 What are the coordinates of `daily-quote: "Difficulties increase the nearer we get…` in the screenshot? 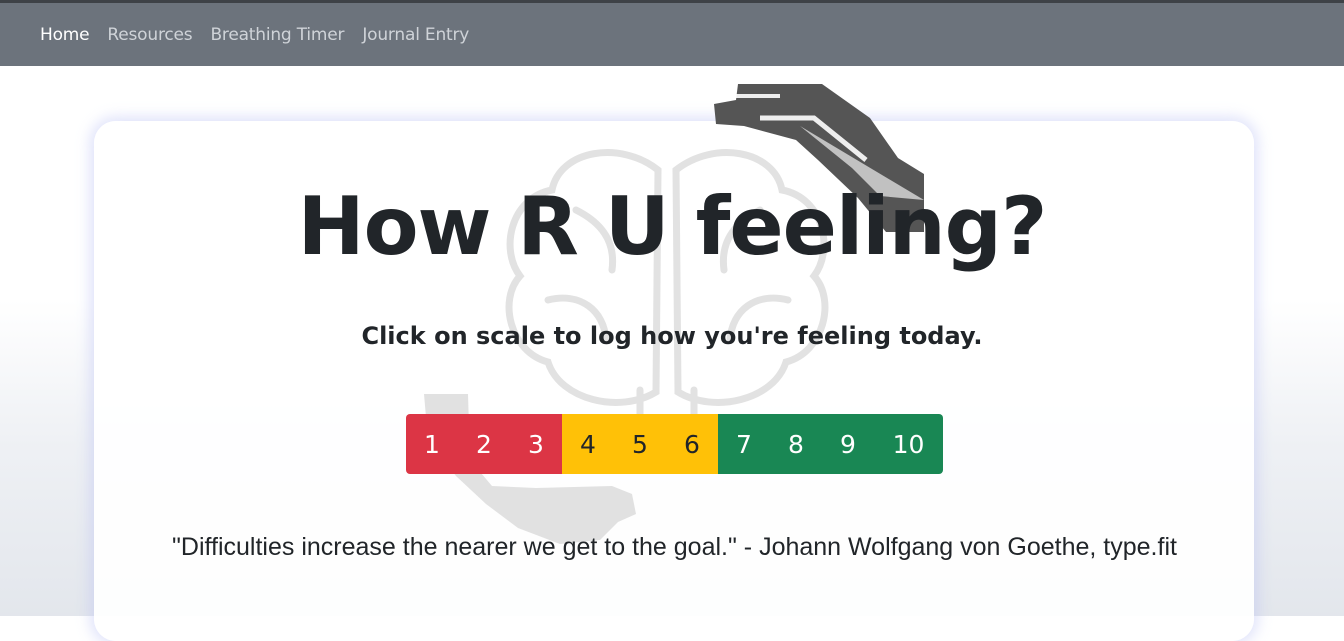 It's located at (674, 547).